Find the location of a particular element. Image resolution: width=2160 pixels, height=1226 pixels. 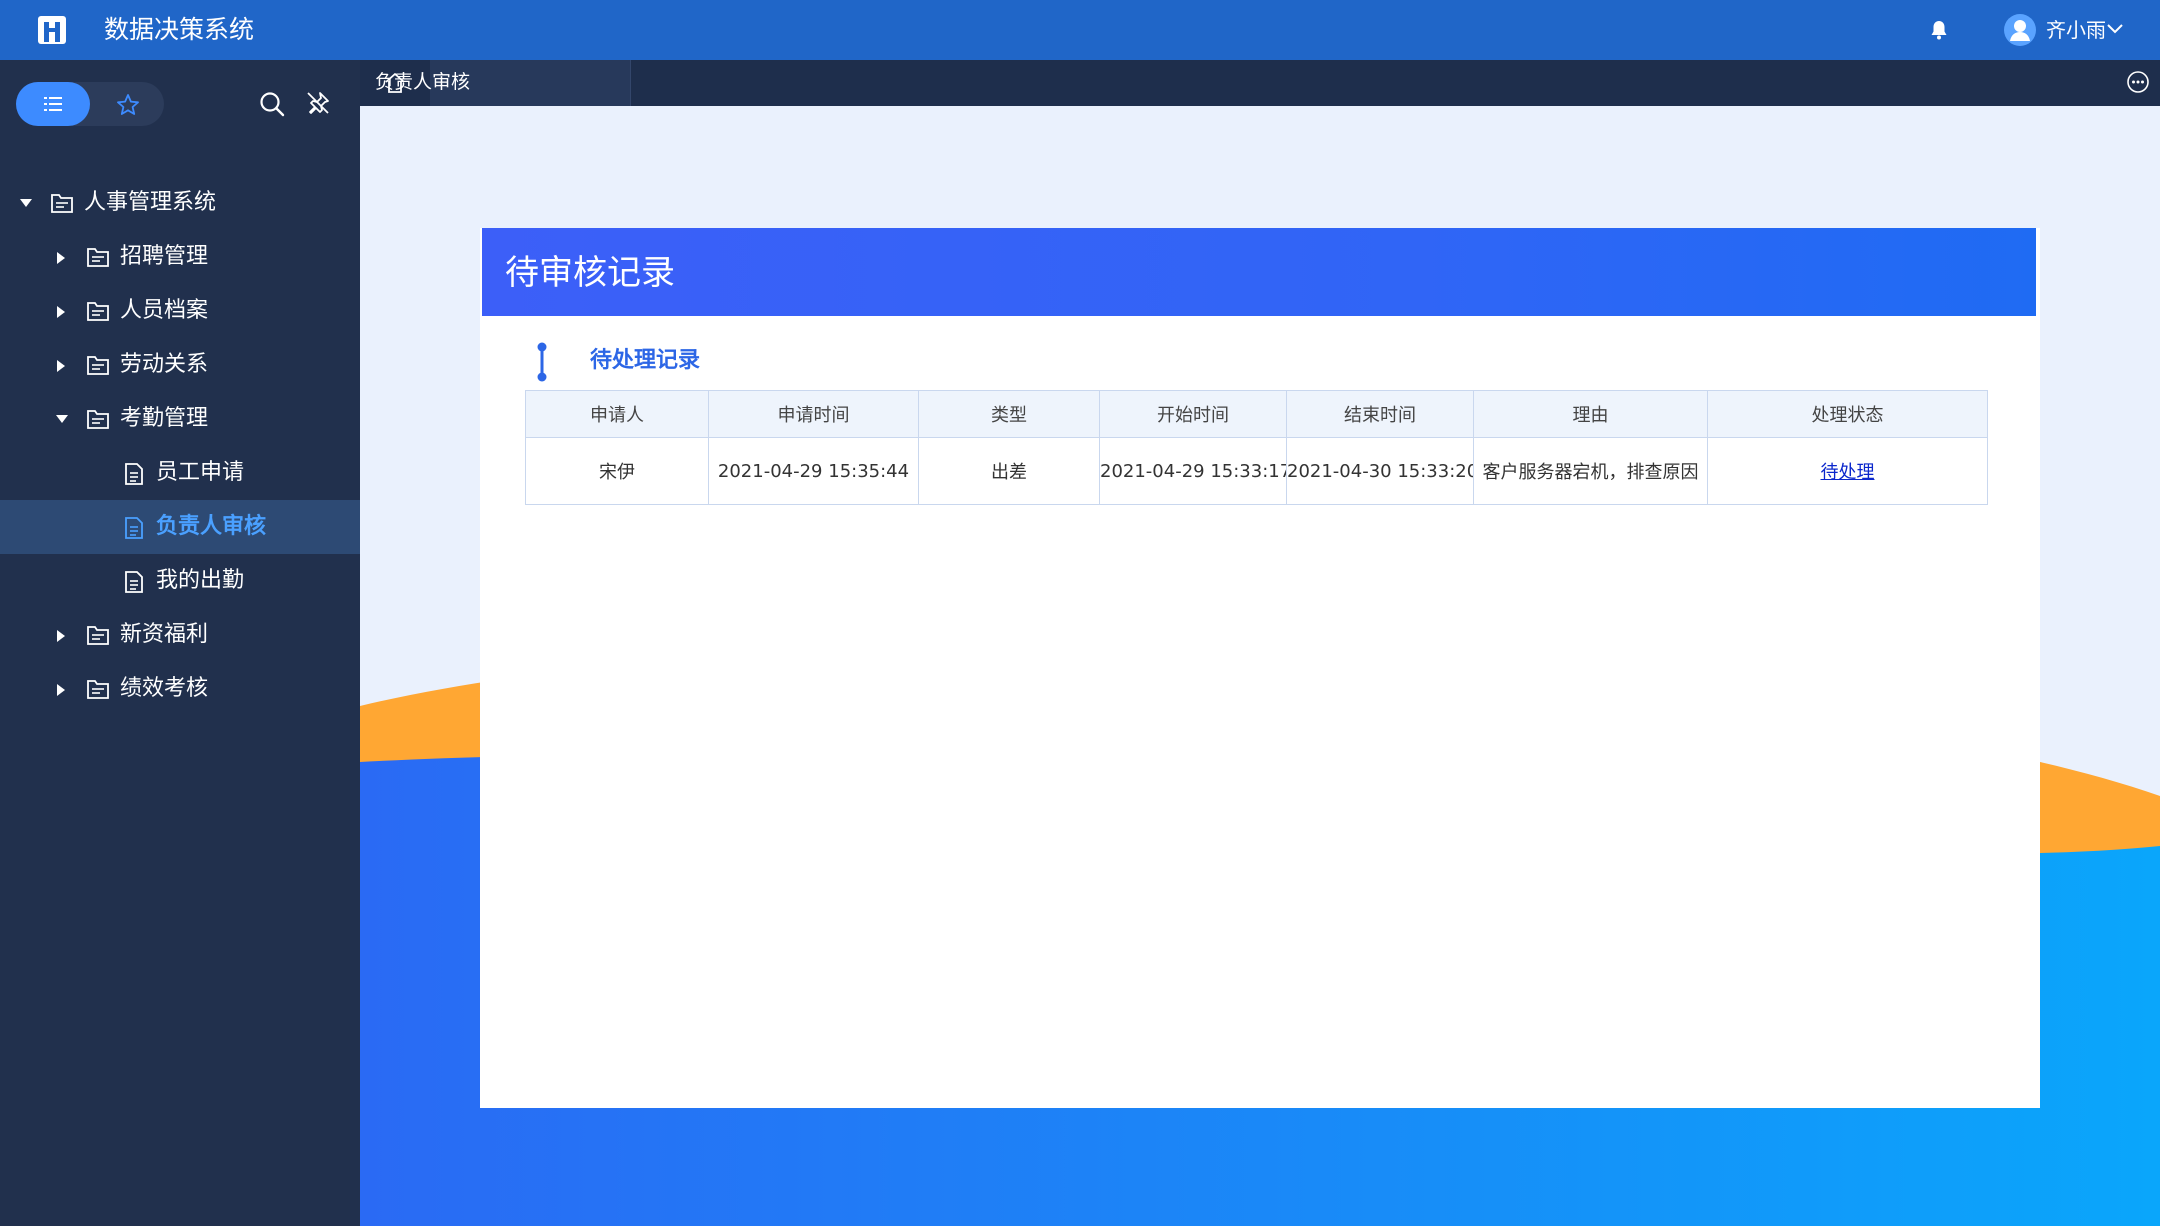

list-mode-button is located at coordinates (53, 104).